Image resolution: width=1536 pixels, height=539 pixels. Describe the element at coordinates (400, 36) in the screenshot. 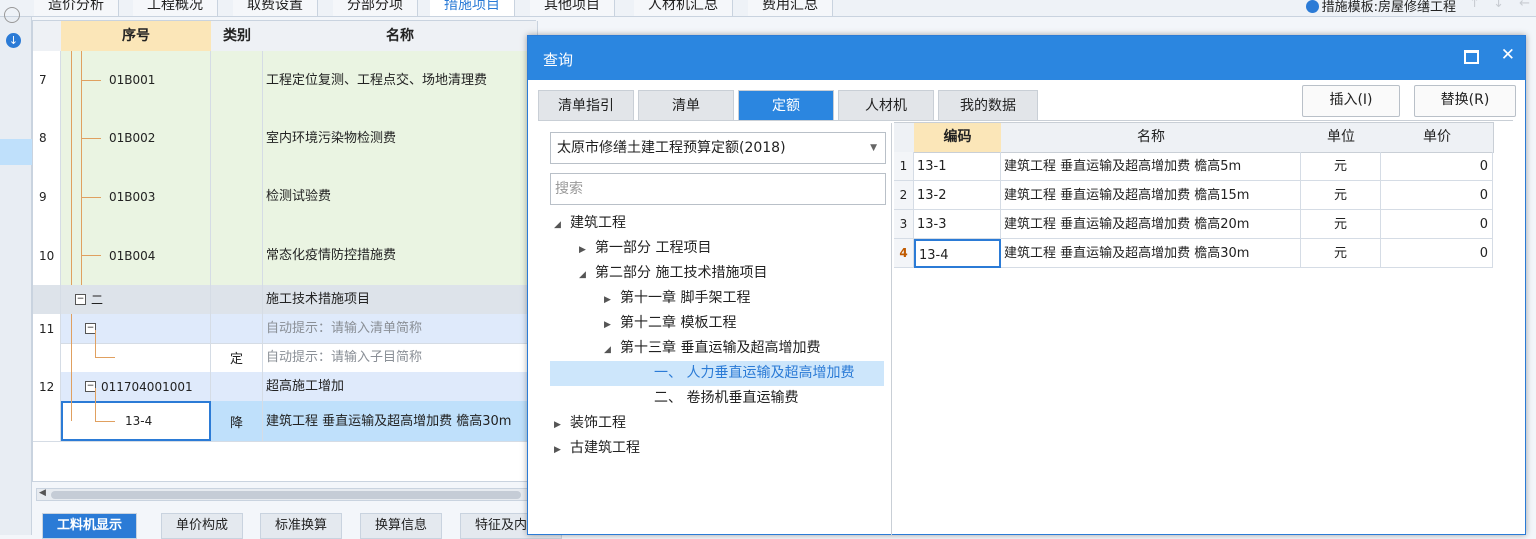

I see `grid-header-name: 名称` at that location.